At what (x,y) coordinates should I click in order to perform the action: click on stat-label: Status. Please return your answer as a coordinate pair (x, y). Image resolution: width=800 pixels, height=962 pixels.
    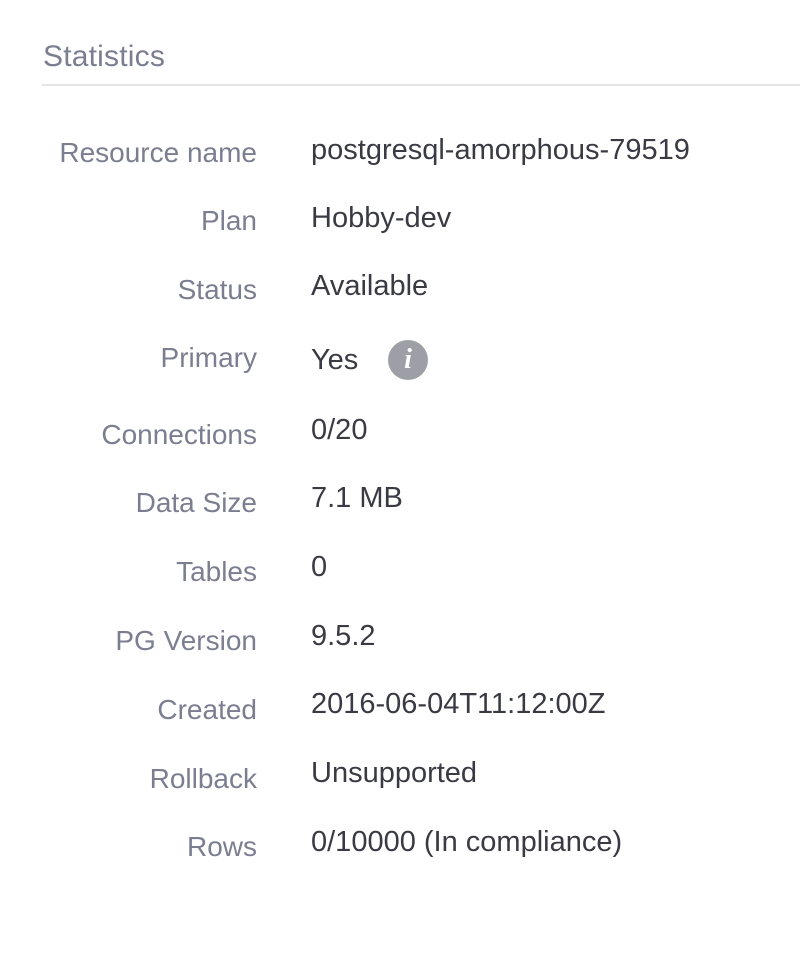
    Looking at the image, I should click on (217, 289).